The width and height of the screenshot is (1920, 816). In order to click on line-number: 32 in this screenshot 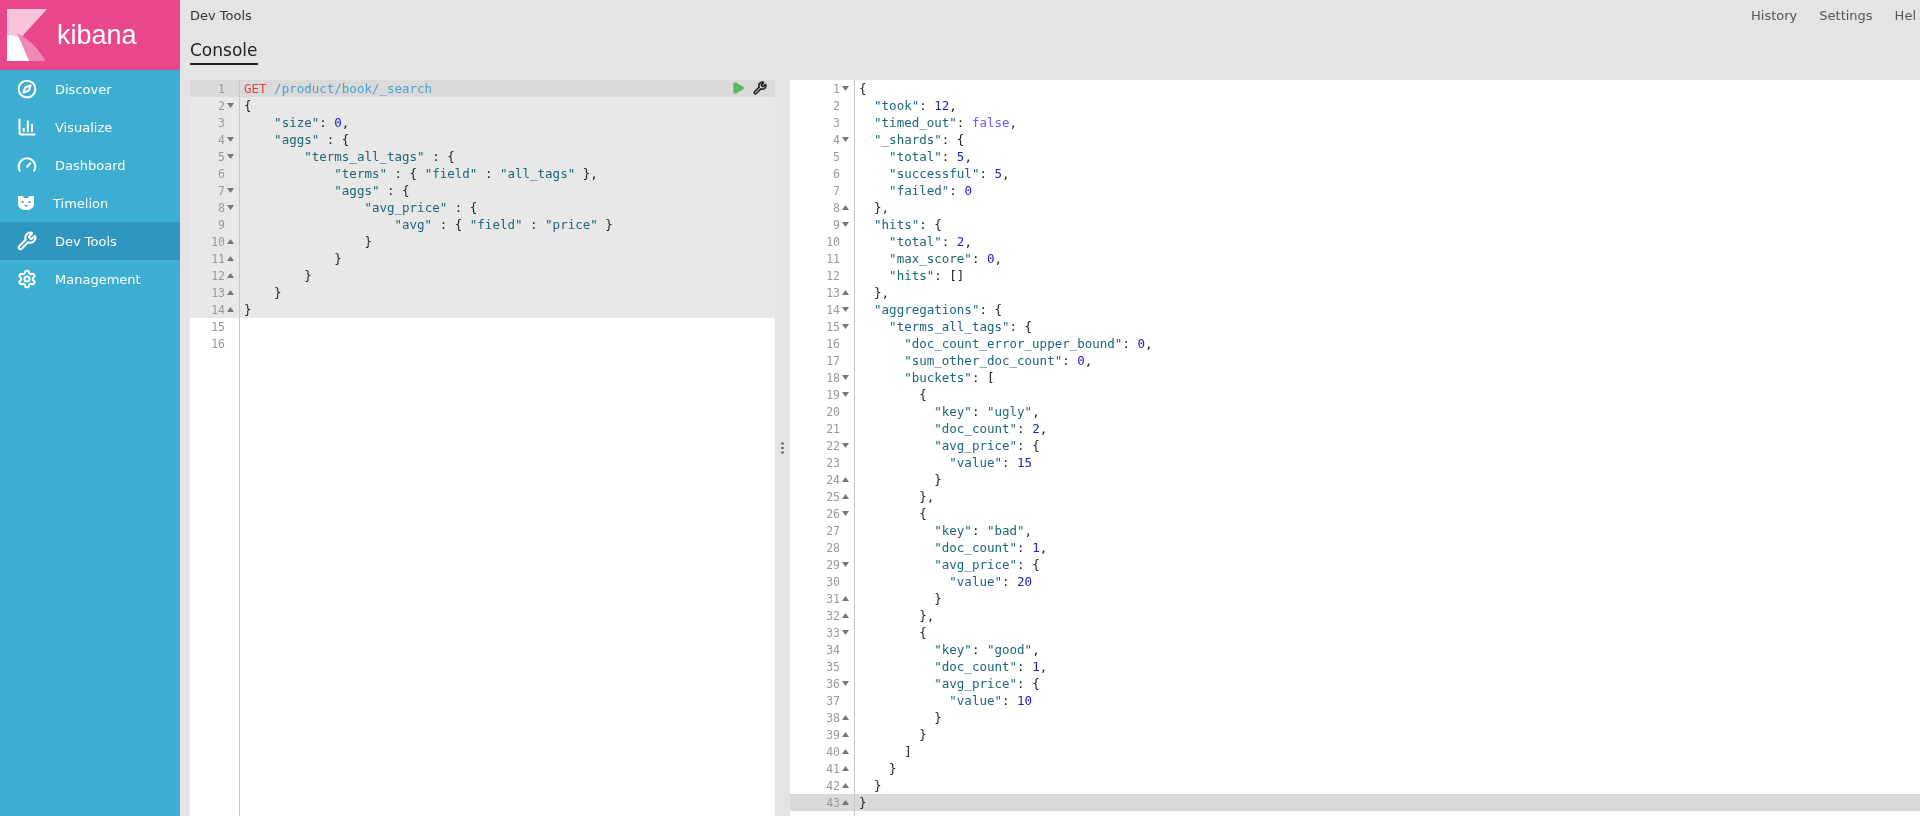, I will do `click(833, 615)`.